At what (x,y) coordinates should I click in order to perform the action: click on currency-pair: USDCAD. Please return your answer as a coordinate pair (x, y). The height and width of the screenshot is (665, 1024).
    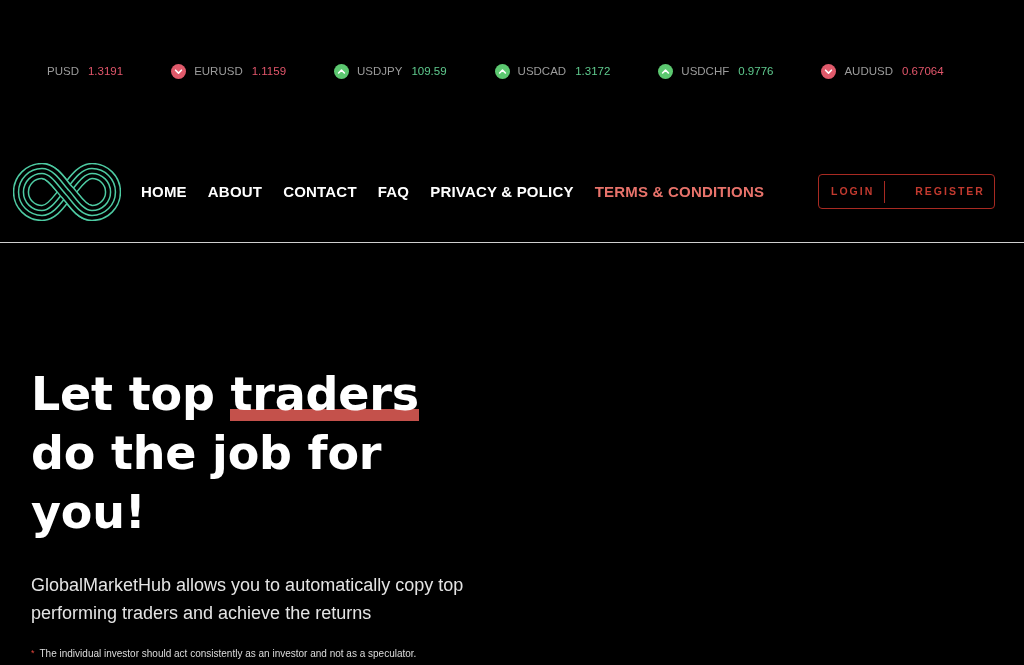
    Looking at the image, I should click on (542, 71).